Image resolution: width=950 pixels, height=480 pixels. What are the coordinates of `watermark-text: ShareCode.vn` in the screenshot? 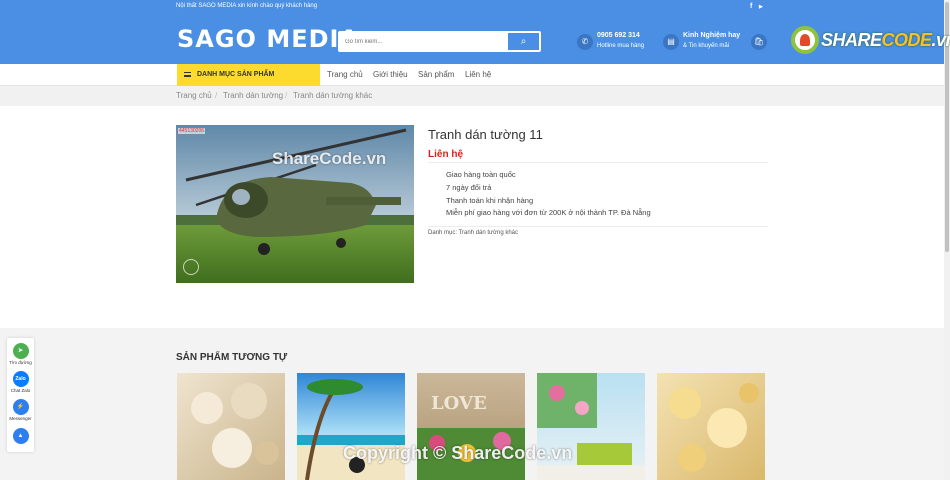 It's located at (329, 158).